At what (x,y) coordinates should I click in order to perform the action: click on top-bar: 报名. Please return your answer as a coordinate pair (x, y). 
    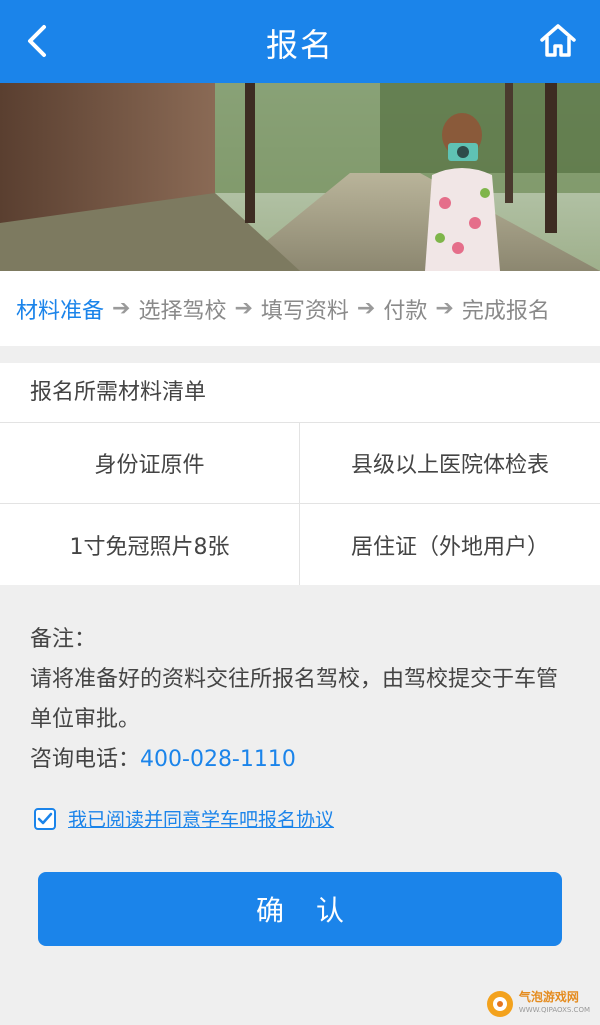
    Looking at the image, I should click on (300, 41).